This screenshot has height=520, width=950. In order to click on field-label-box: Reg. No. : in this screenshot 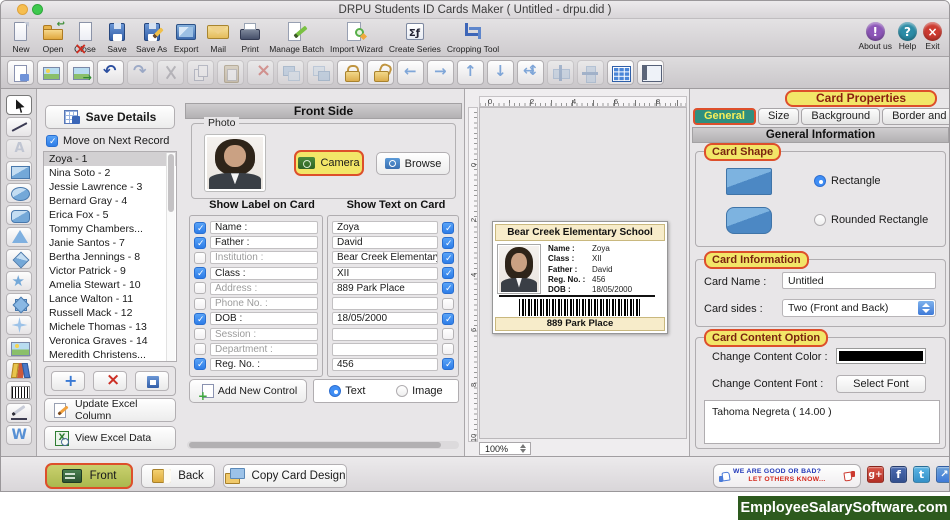, I will do `click(264, 364)`.